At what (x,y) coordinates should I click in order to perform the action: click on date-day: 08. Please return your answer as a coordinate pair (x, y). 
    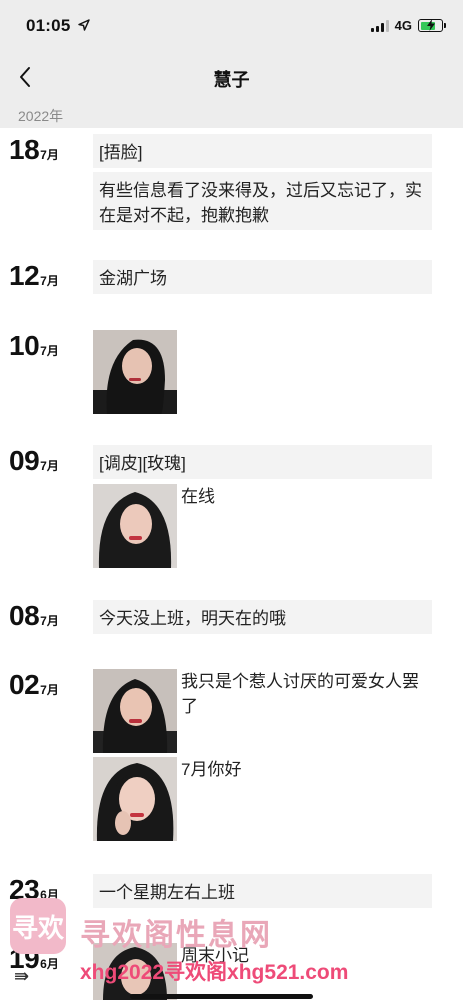
    Looking at the image, I should click on (24, 615).